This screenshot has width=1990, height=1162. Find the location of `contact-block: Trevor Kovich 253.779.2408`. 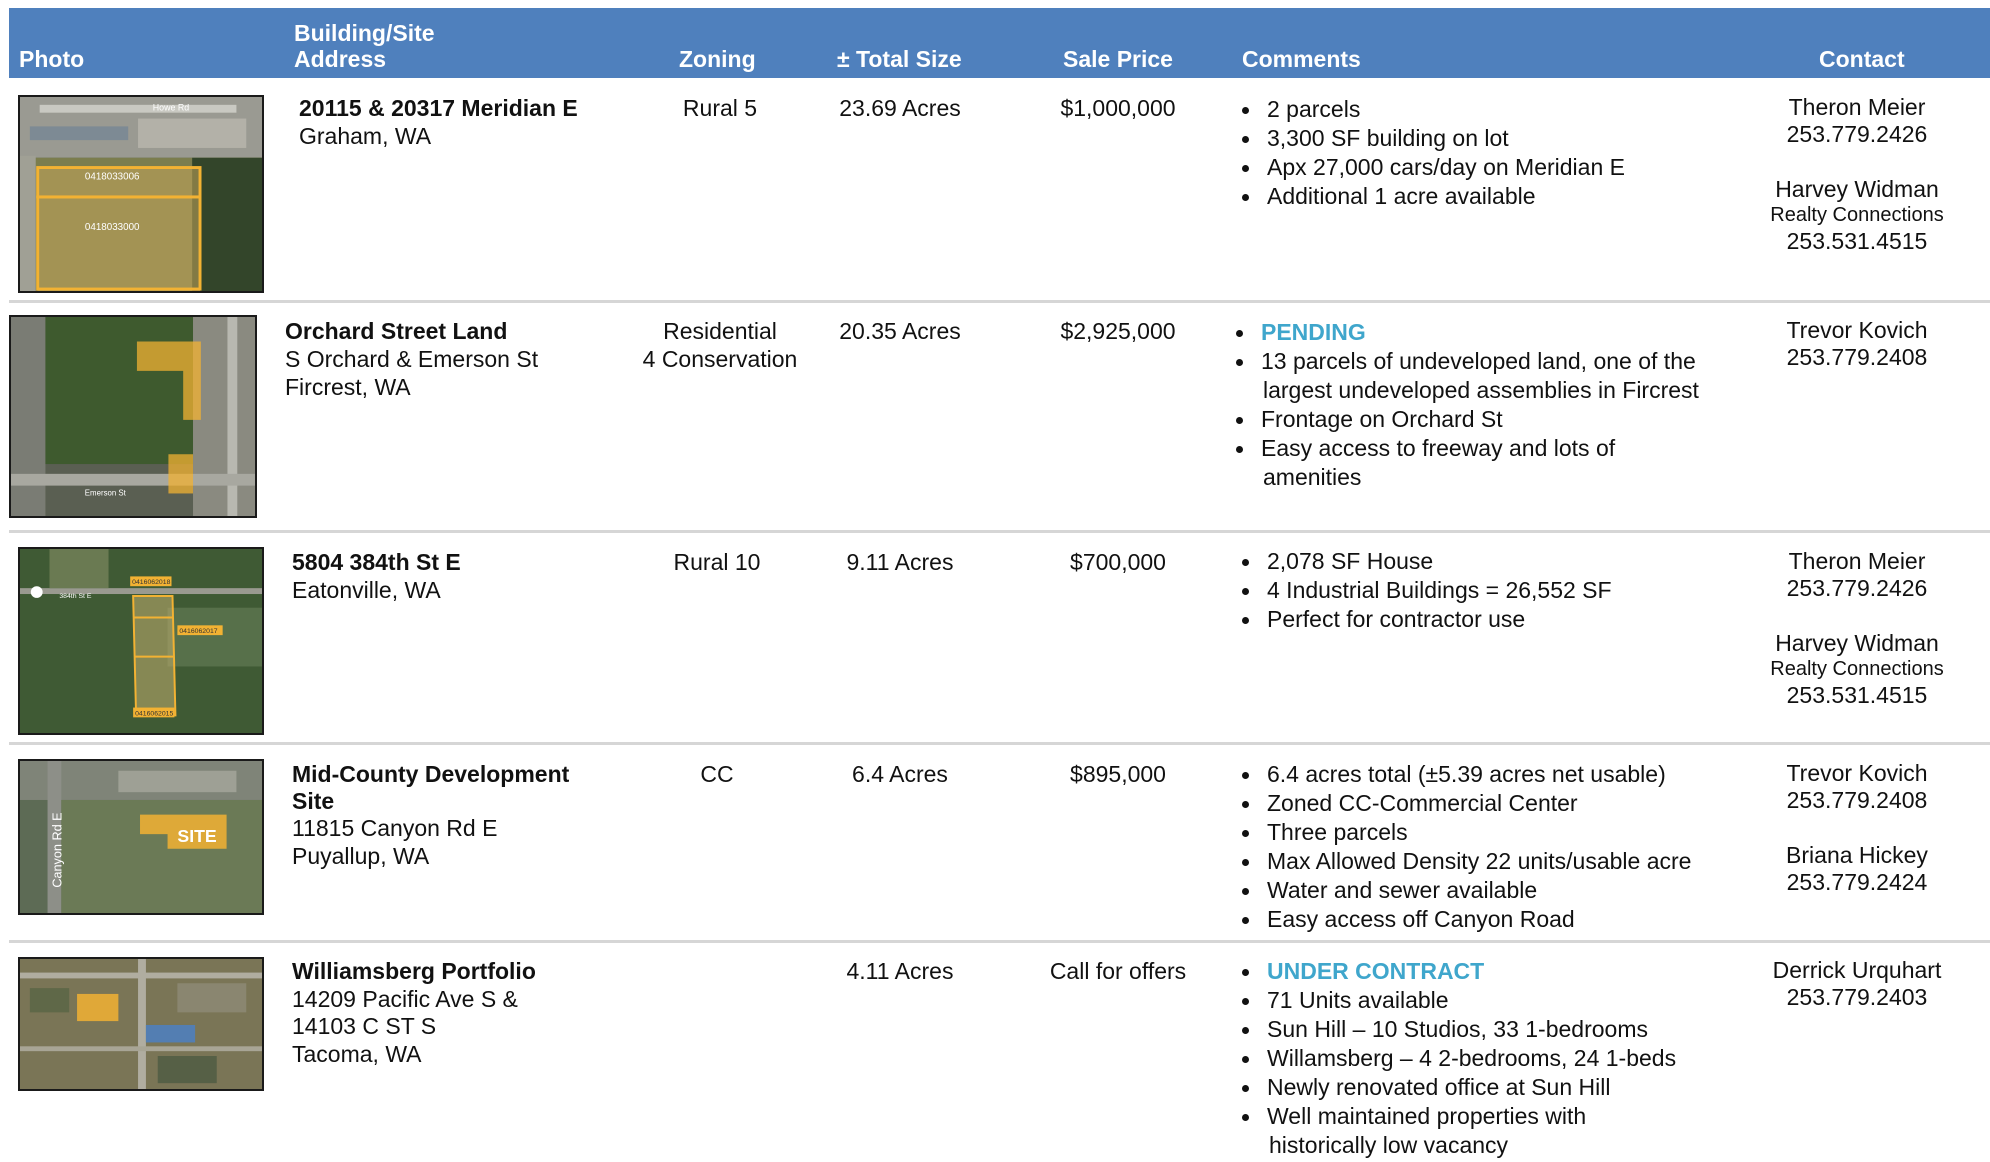

contact-block: Trevor Kovich 253.779.2408 is located at coordinates (1857, 344).